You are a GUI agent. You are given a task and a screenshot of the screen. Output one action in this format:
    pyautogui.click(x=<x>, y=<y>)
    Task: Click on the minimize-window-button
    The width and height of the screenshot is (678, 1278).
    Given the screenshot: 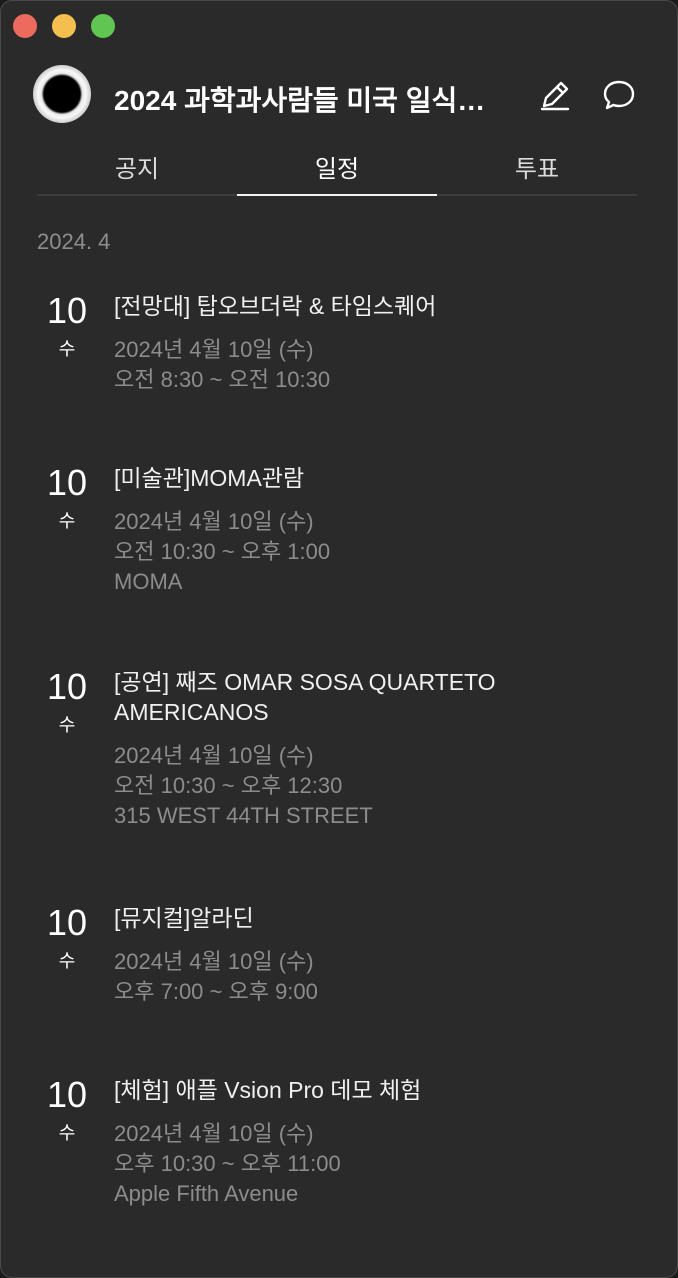 What is the action you would take?
    pyautogui.click(x=64, y=26)
    